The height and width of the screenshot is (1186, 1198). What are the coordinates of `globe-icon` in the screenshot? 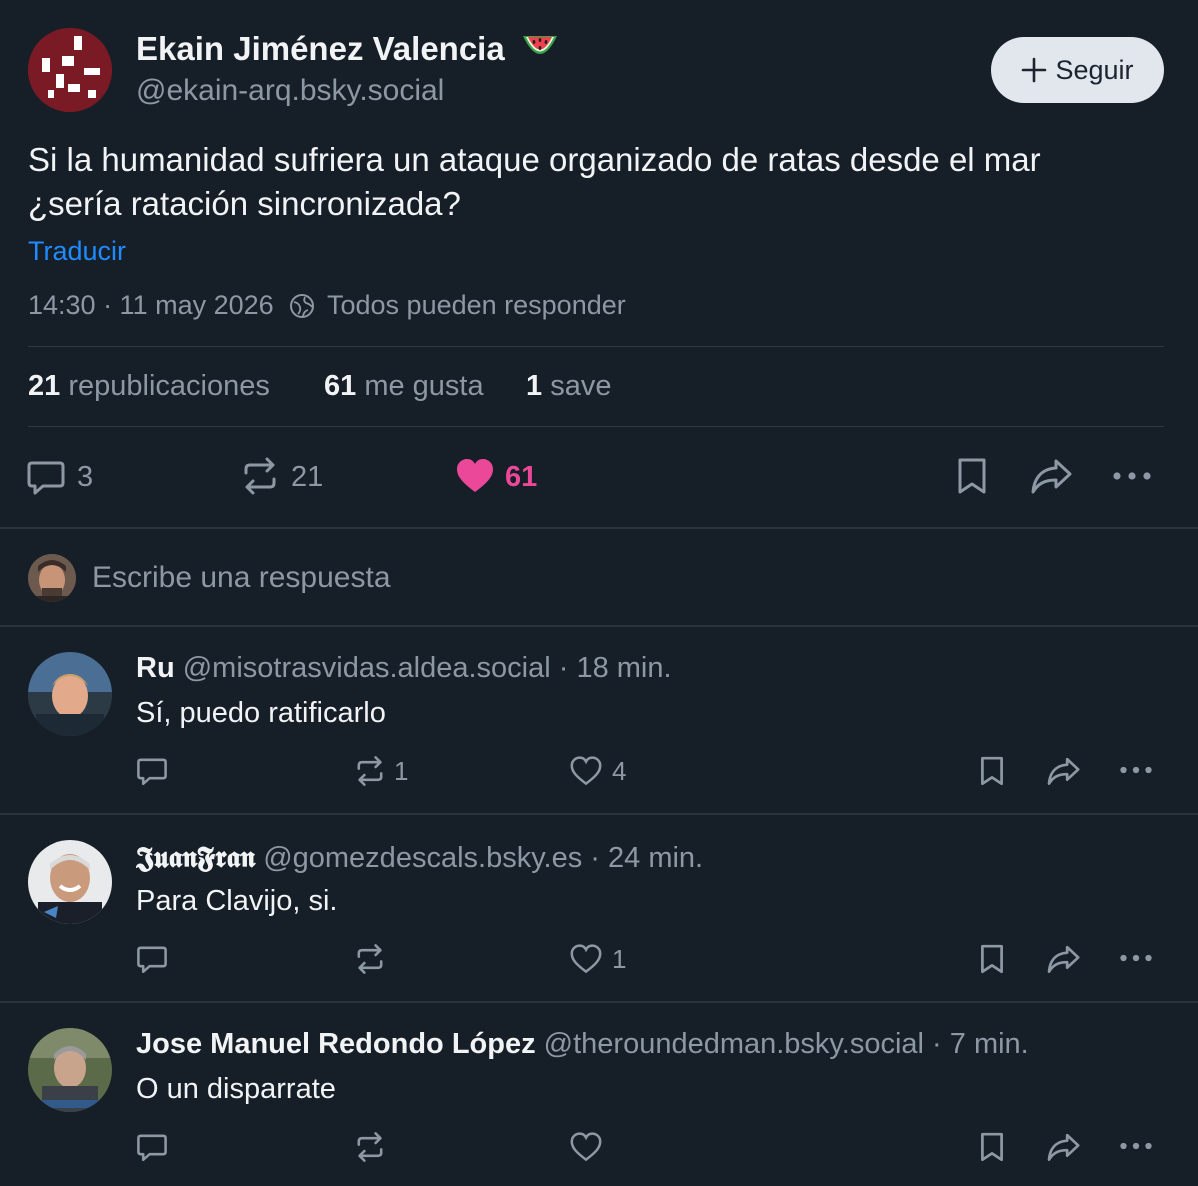 It's located at (302, 306).